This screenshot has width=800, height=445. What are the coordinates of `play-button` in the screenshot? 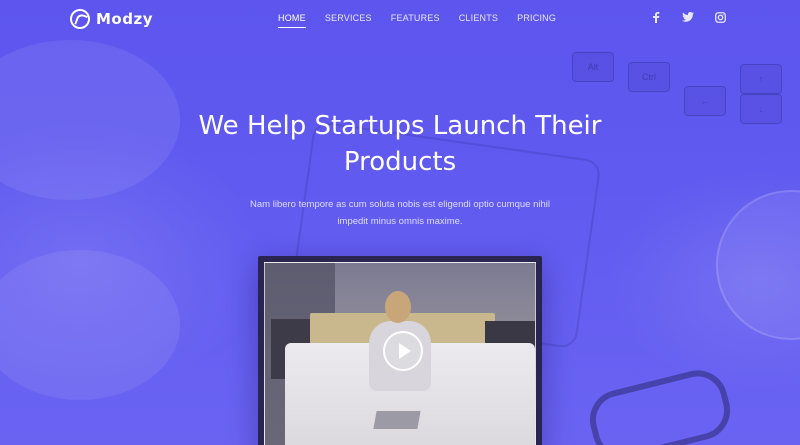 It's located at (403, 351).